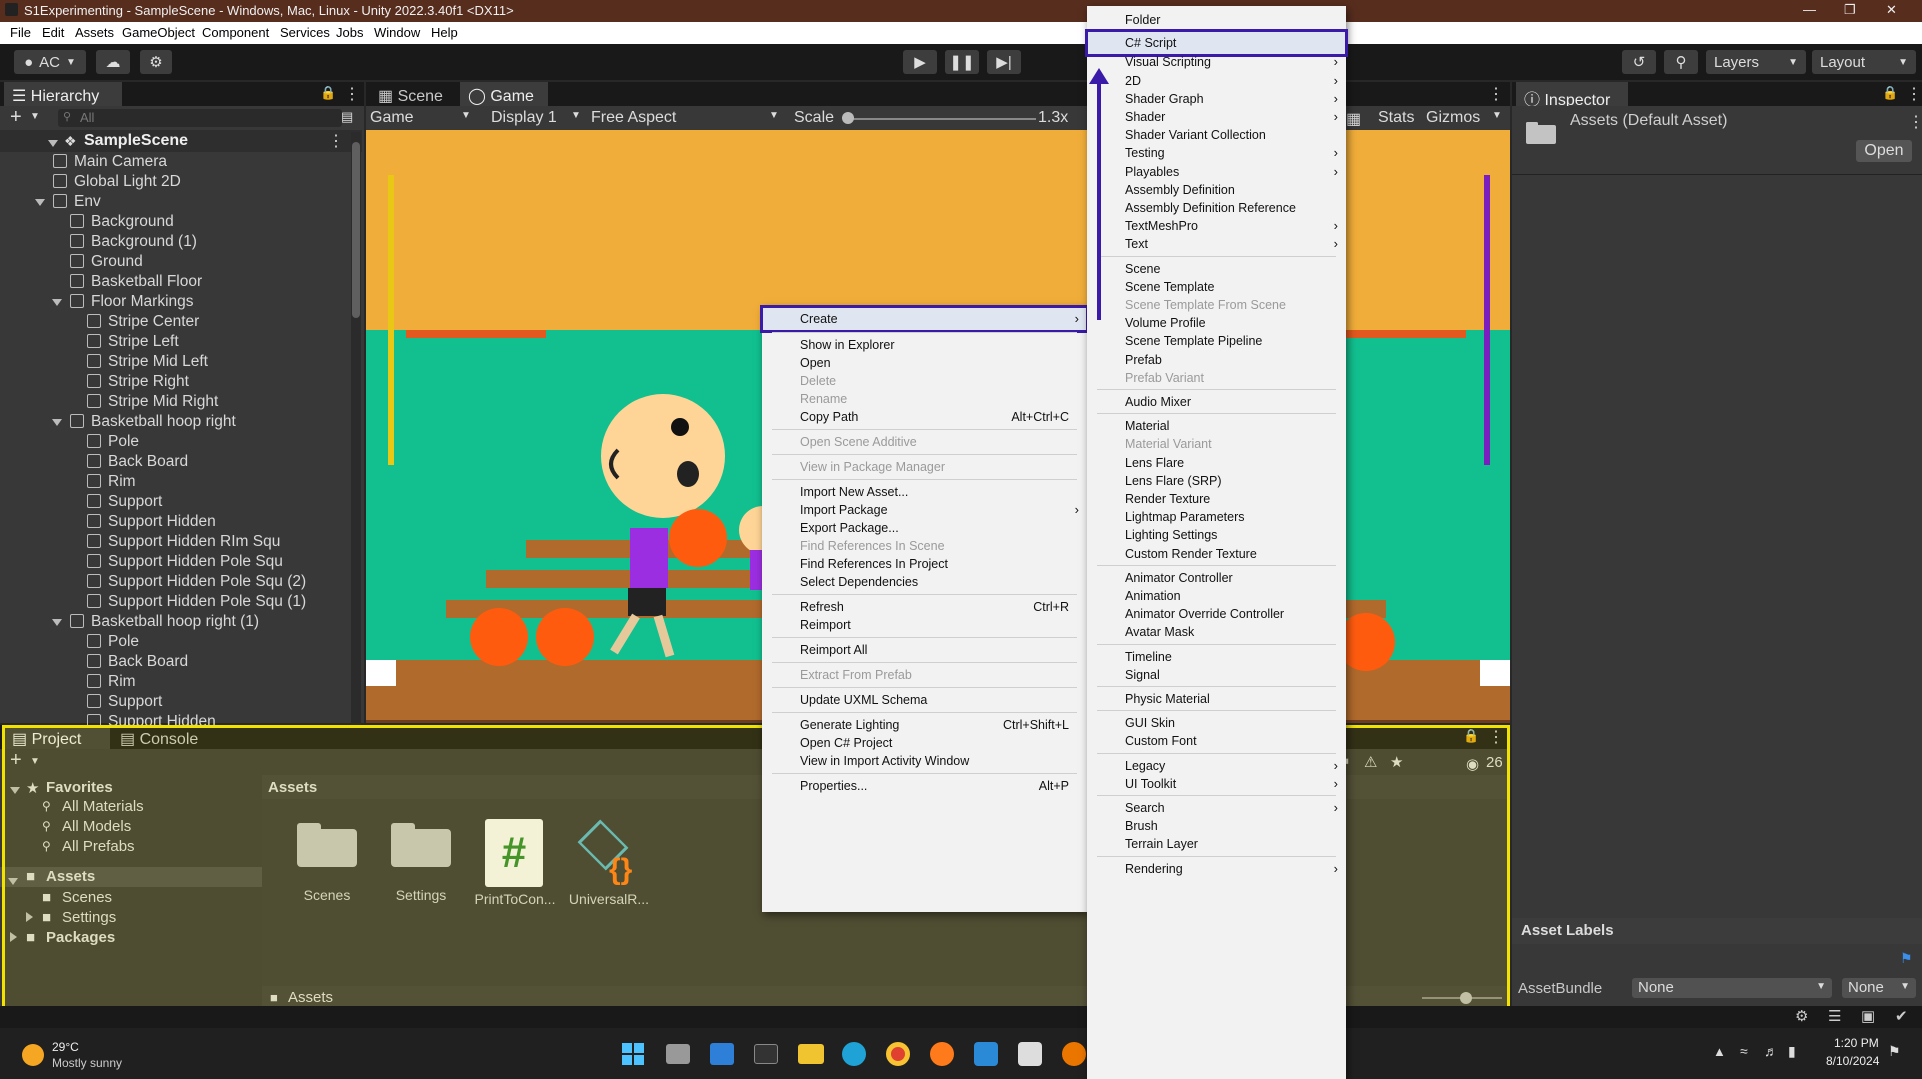 The width and height of the screenshot is (1922, 1079). Describe the element at coordinates (174, 202) in the screenshot. I see `hierarchy-item: Env` at that location.